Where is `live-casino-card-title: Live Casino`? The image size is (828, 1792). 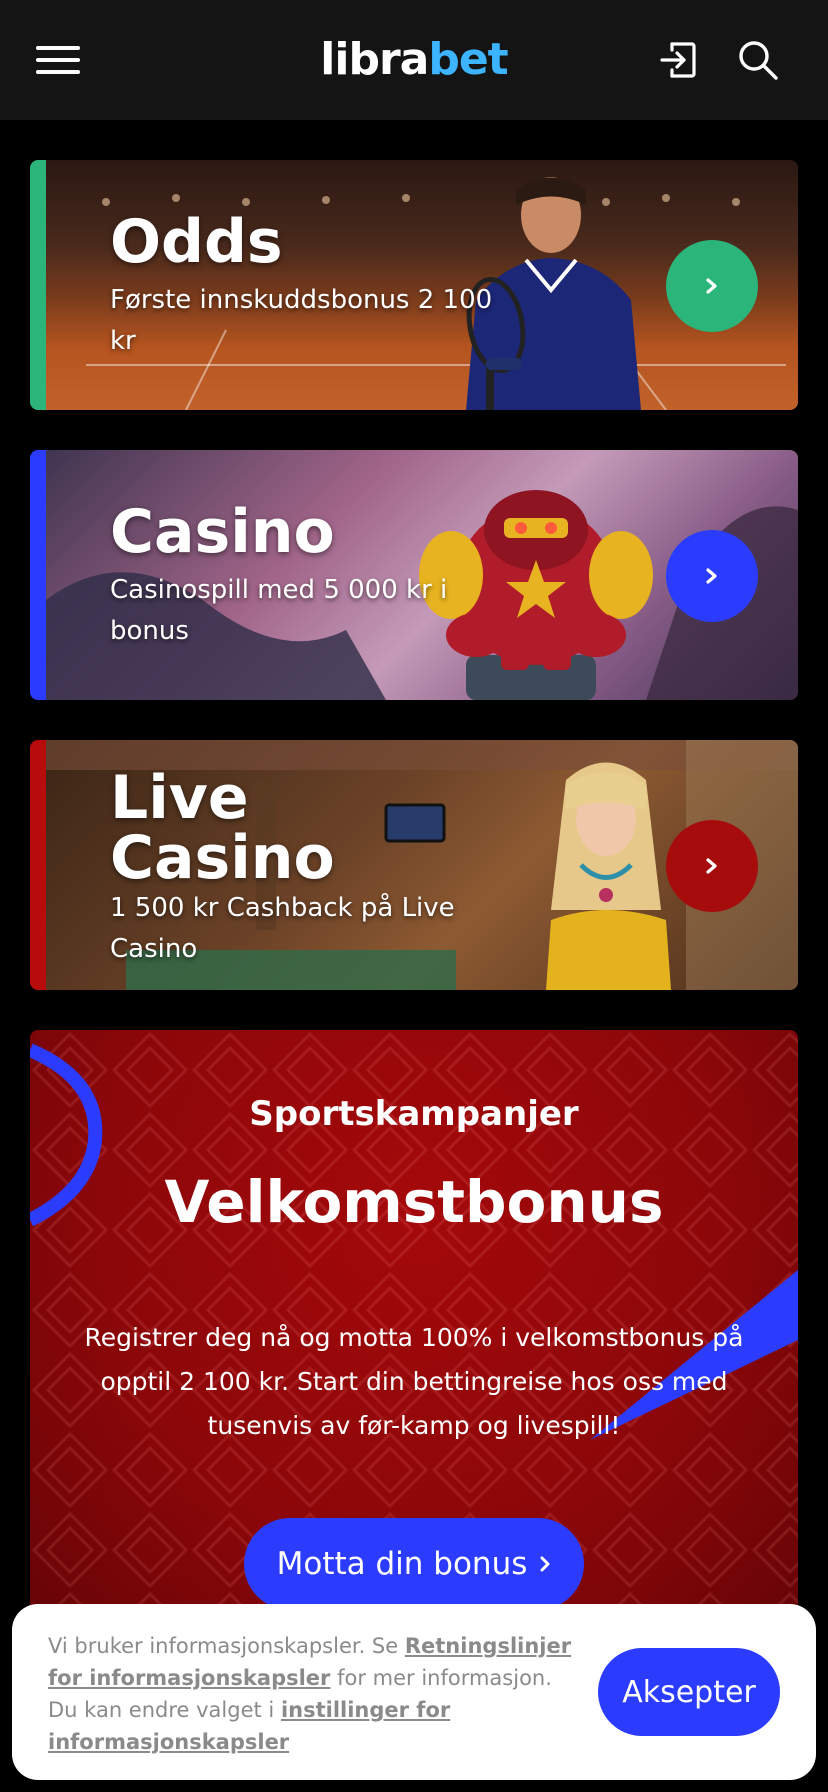 live-casino-card-title: Live Casino is located at coordinates (222, 828).